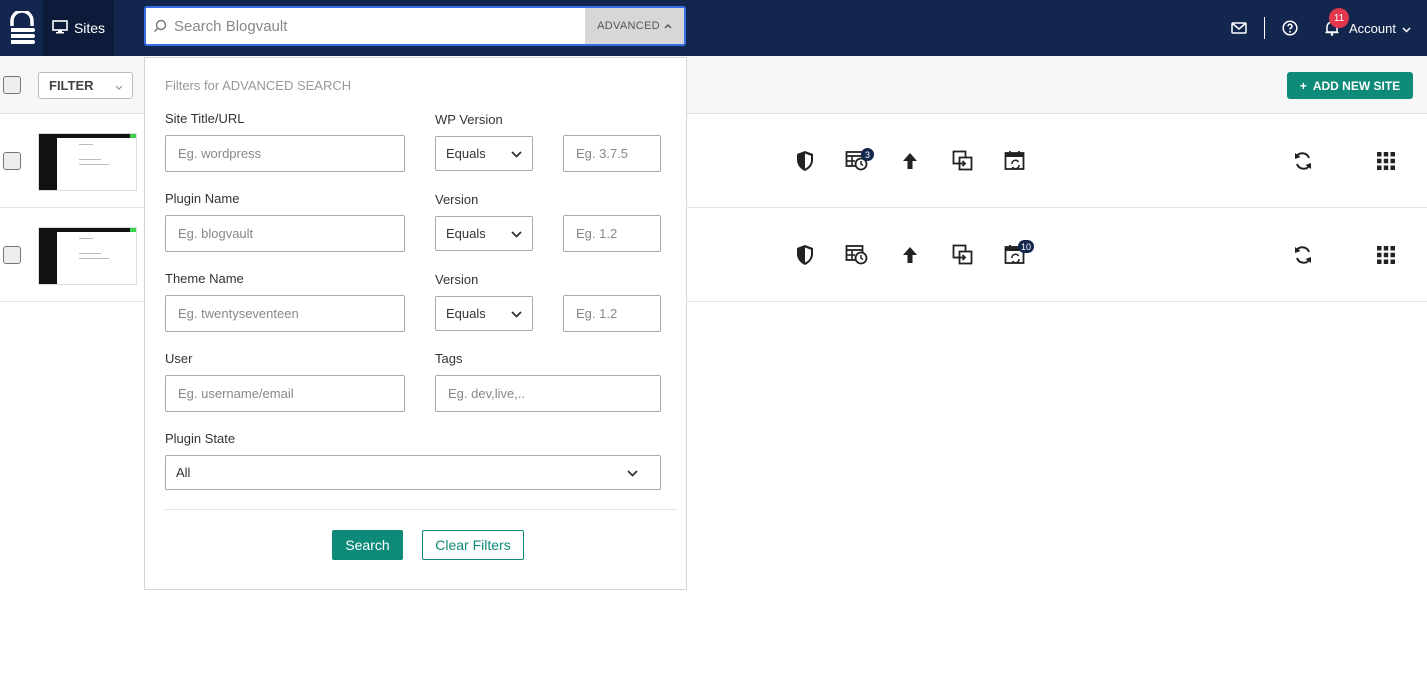 The height and width of the screenshot is (699, 1427). What do you see at coordinates (466, 153) in the screenshot?
I see `wp-version-operator-value: Equals` at bounding box center [466, 153].